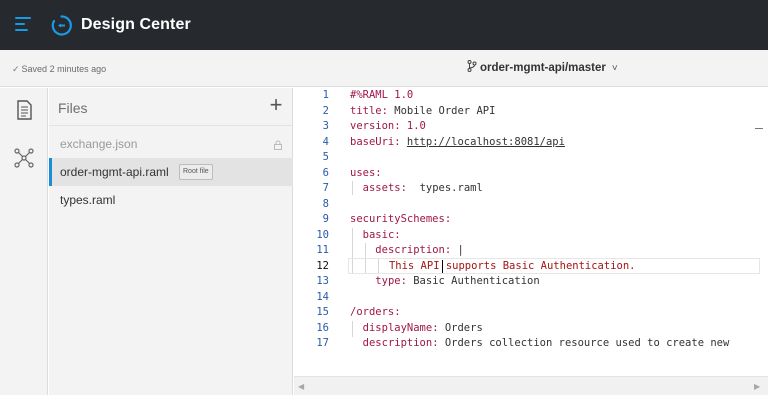 This screenshot has width=768, height=395. Describe the element at coordinates (322, 265) in the screenshot. I see `line-number: 12` at that location.